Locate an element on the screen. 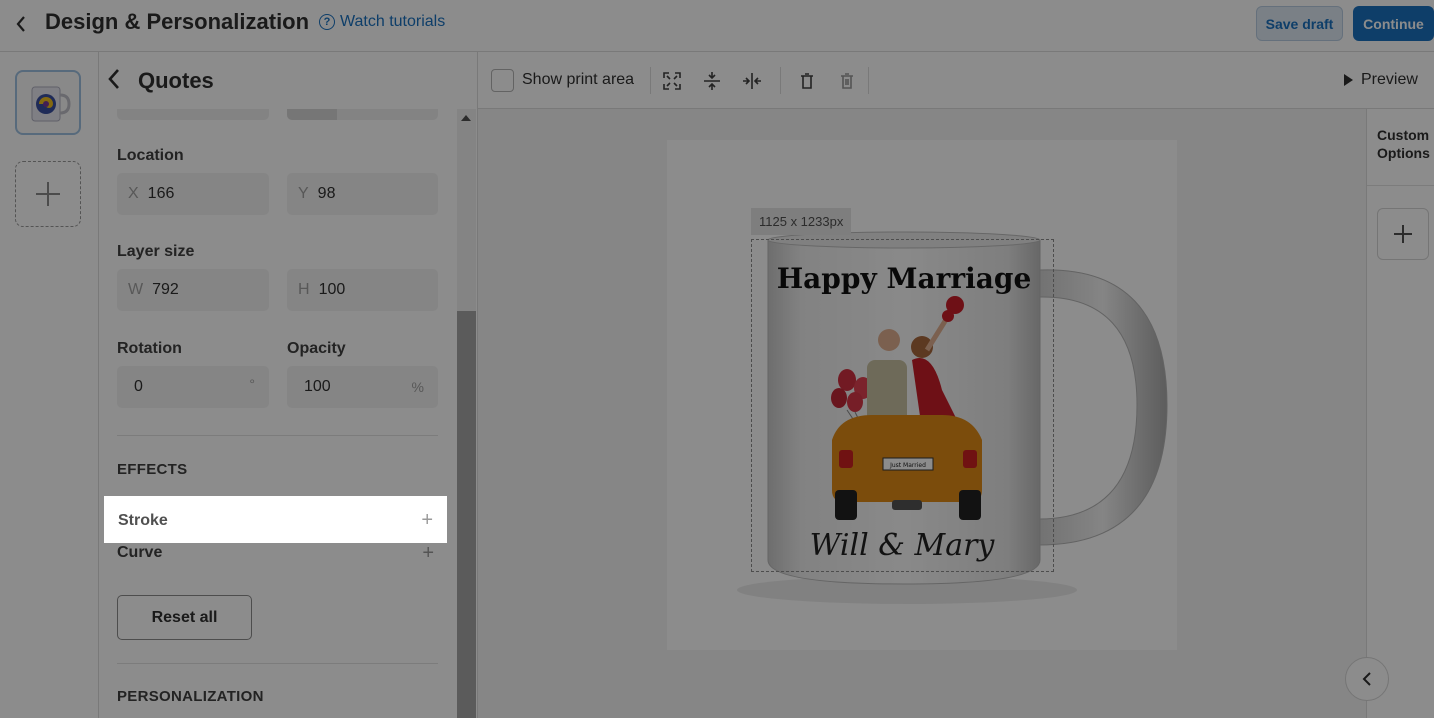 Image resolution: width=1434 pixels, height=718 pixels. design-list-rail is located at coordinates (49, 385).